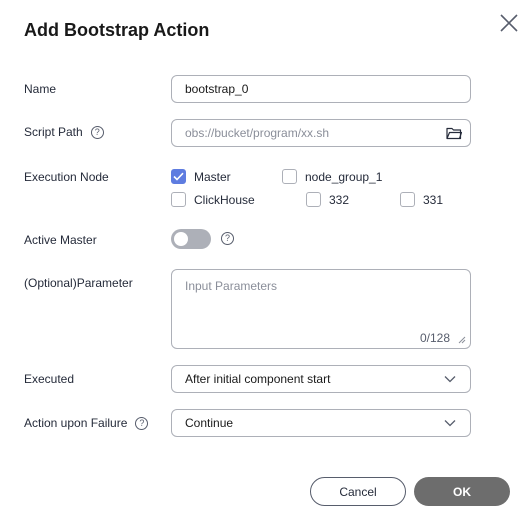 This screenshot has width=530, height=521. I want to click on executed-select-value: After initial component start, so click(258, 379).